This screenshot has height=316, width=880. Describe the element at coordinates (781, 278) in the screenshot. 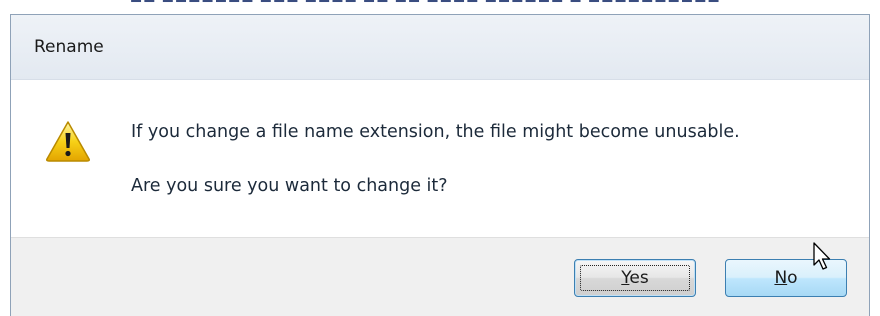

I see `no-accelerator: N` at that location.